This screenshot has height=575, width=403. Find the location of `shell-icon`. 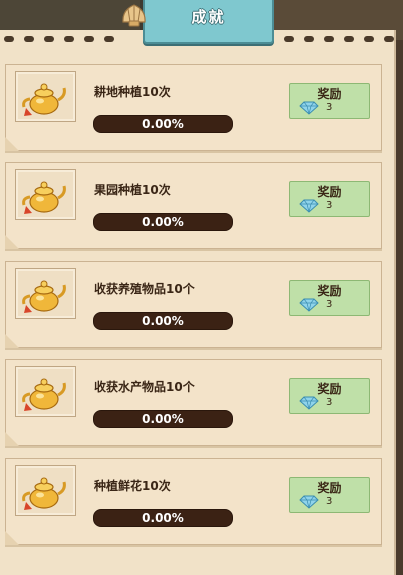

shell-icon is located at coordinates (134, 15).